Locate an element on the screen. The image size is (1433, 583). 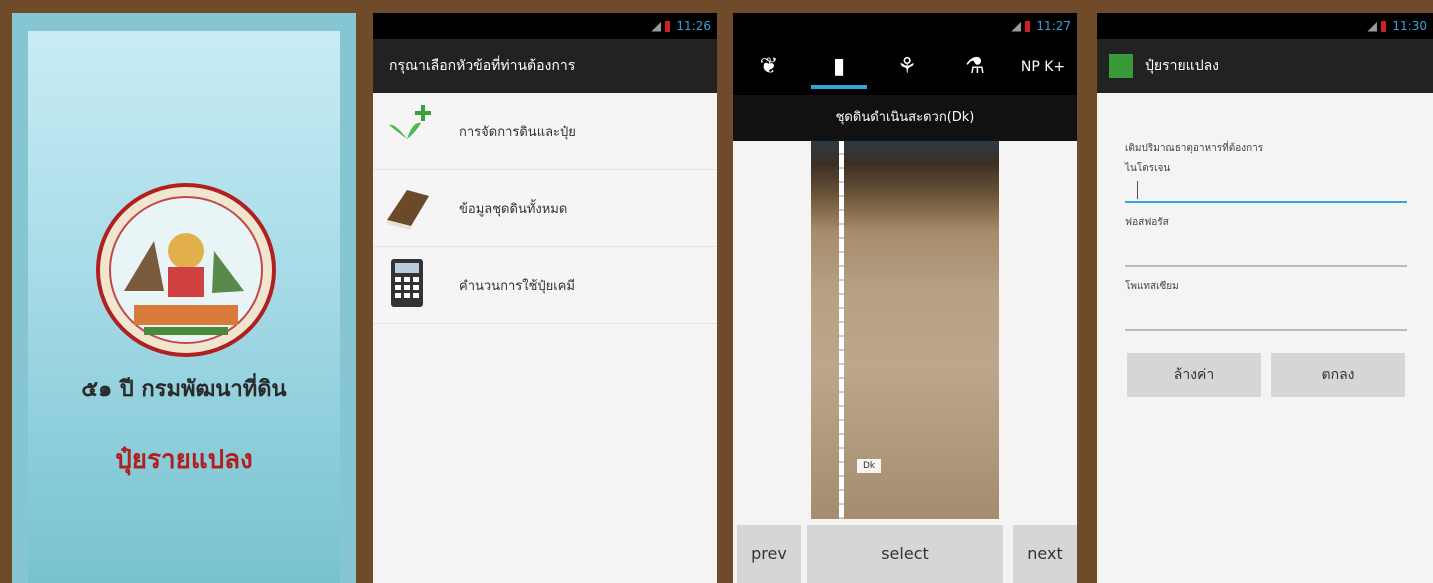
tab-bar: ❦ ▮ ⚘ ⚗ NP K+ is located at coordinates (905, 67).